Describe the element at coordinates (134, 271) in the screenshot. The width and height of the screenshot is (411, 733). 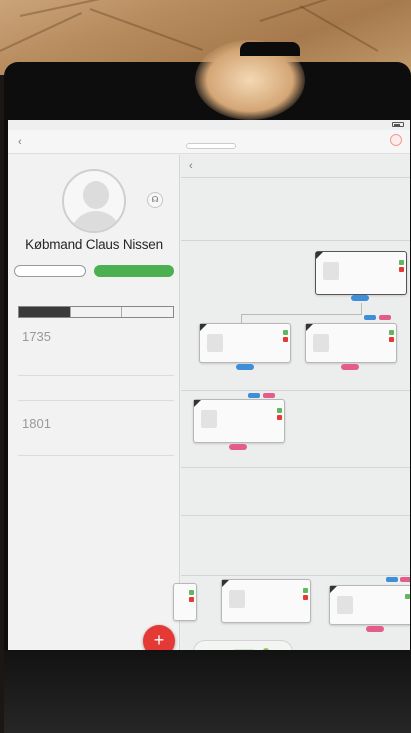
I see `green-action-button` at that location.